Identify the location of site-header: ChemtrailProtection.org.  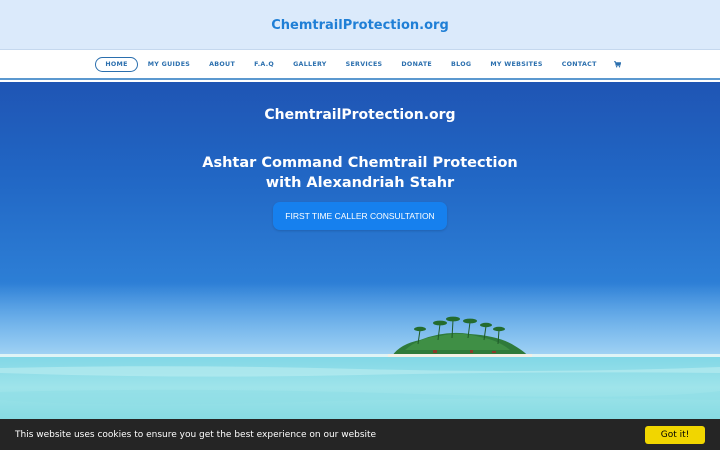
(360, 25).